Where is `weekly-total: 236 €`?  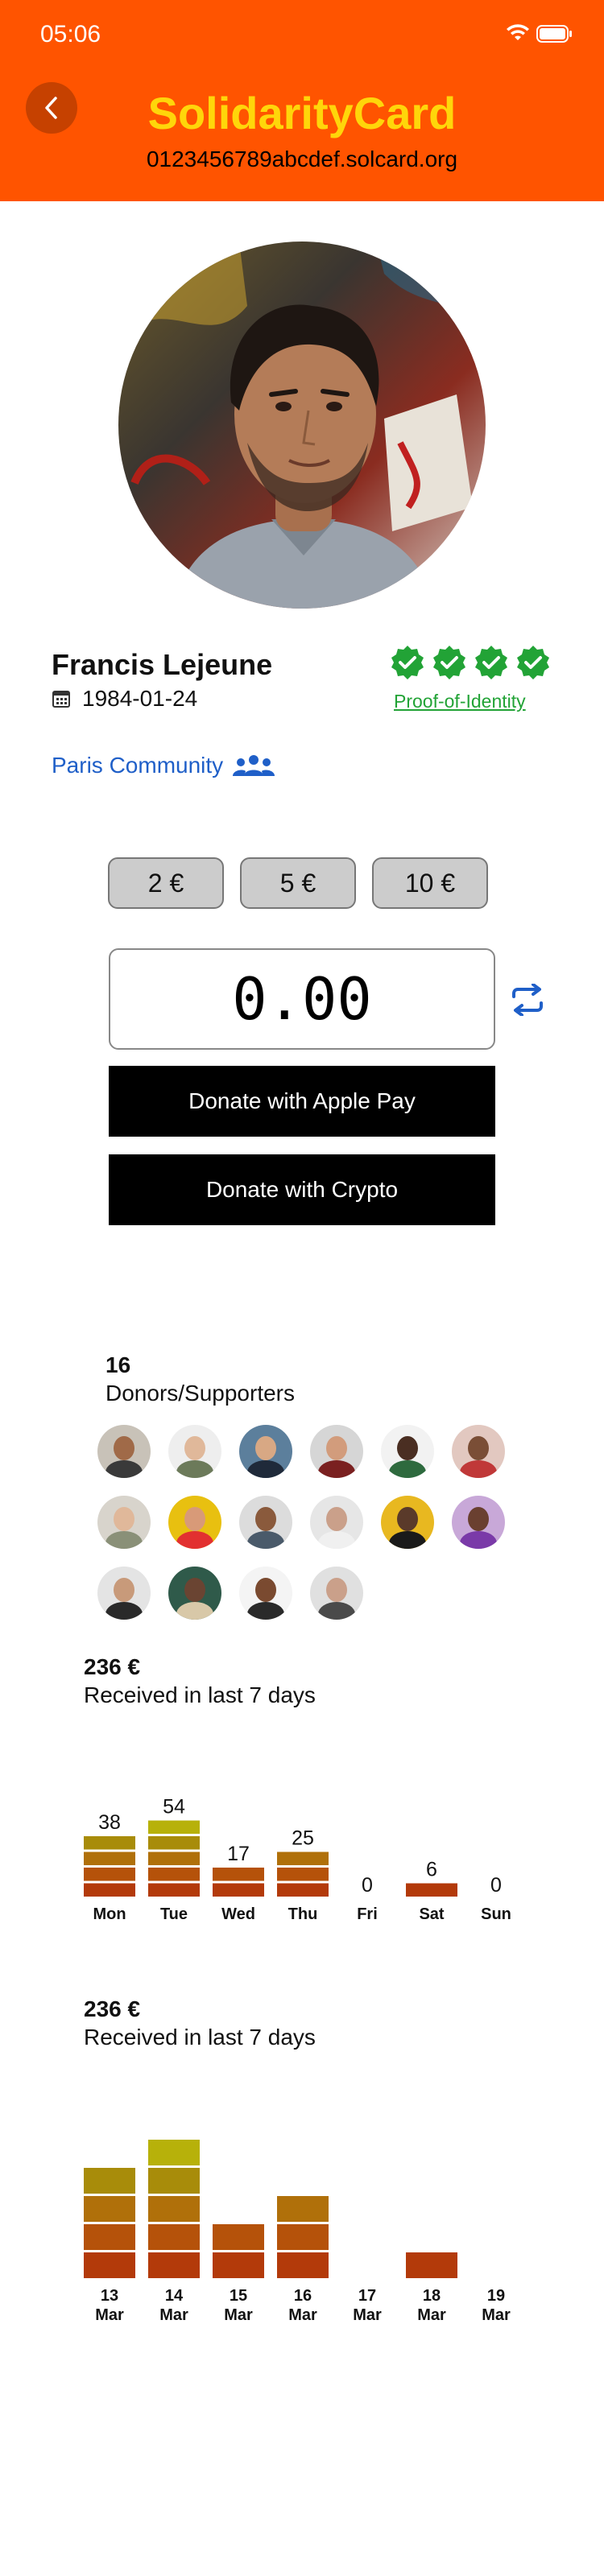 weekly-total: 236 € is located at coordinates (112, 1666).